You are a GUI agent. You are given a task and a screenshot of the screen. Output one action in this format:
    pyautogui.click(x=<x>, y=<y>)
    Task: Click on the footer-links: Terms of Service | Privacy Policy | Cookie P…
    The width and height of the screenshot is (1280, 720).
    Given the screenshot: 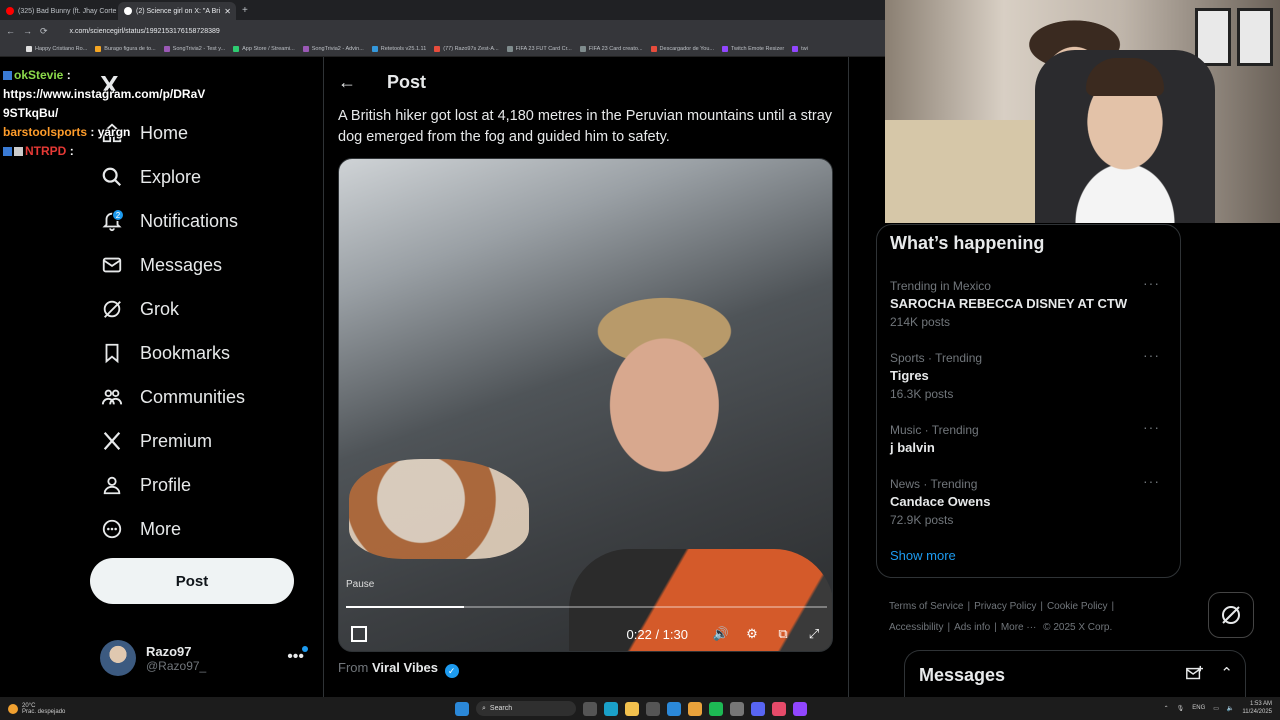 What is the action you would take?
    pyautogui.click(x=1002, y=617)
    